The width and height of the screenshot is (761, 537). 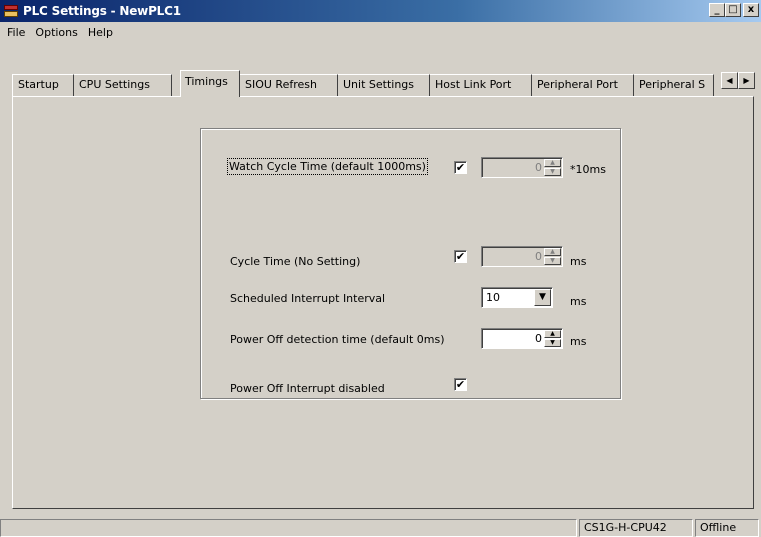 I want to click on scheduled-interrupt-value: 10, so click(x=493, y=297).